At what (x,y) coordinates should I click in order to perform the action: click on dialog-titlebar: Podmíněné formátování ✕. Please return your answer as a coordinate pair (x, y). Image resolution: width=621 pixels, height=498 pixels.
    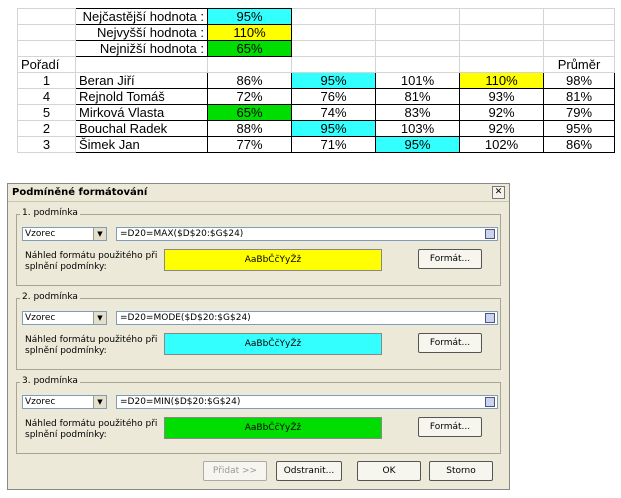
    Looking at the image, I should click on (258, 193).